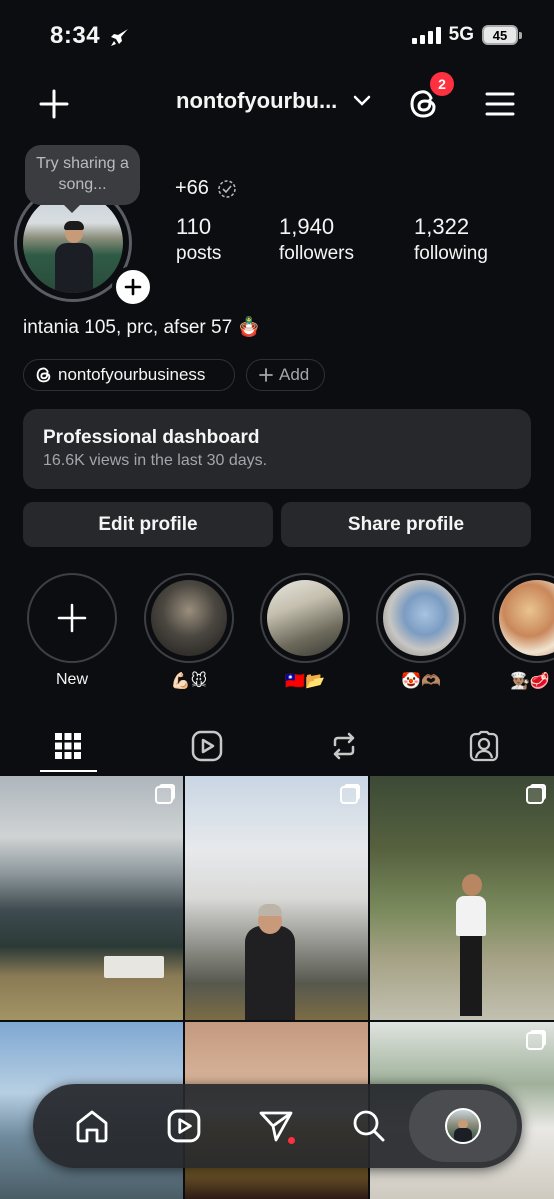  I want to click on threads-button: 2, so click(430, 97).